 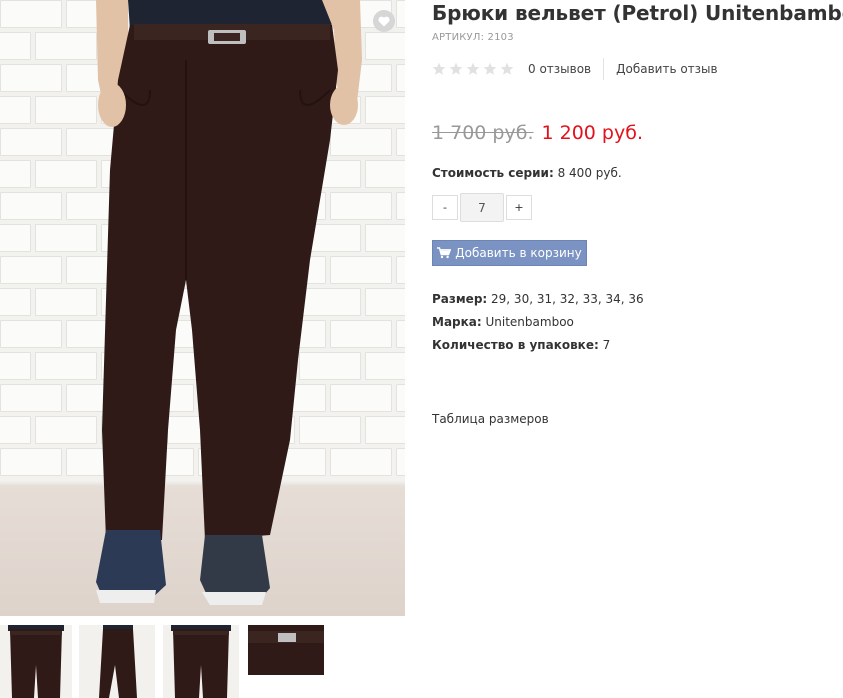 What do you see at coordinates (36, 661) in the screenshot?
I see `thumbnail-front` at bounding box center [36, 661].